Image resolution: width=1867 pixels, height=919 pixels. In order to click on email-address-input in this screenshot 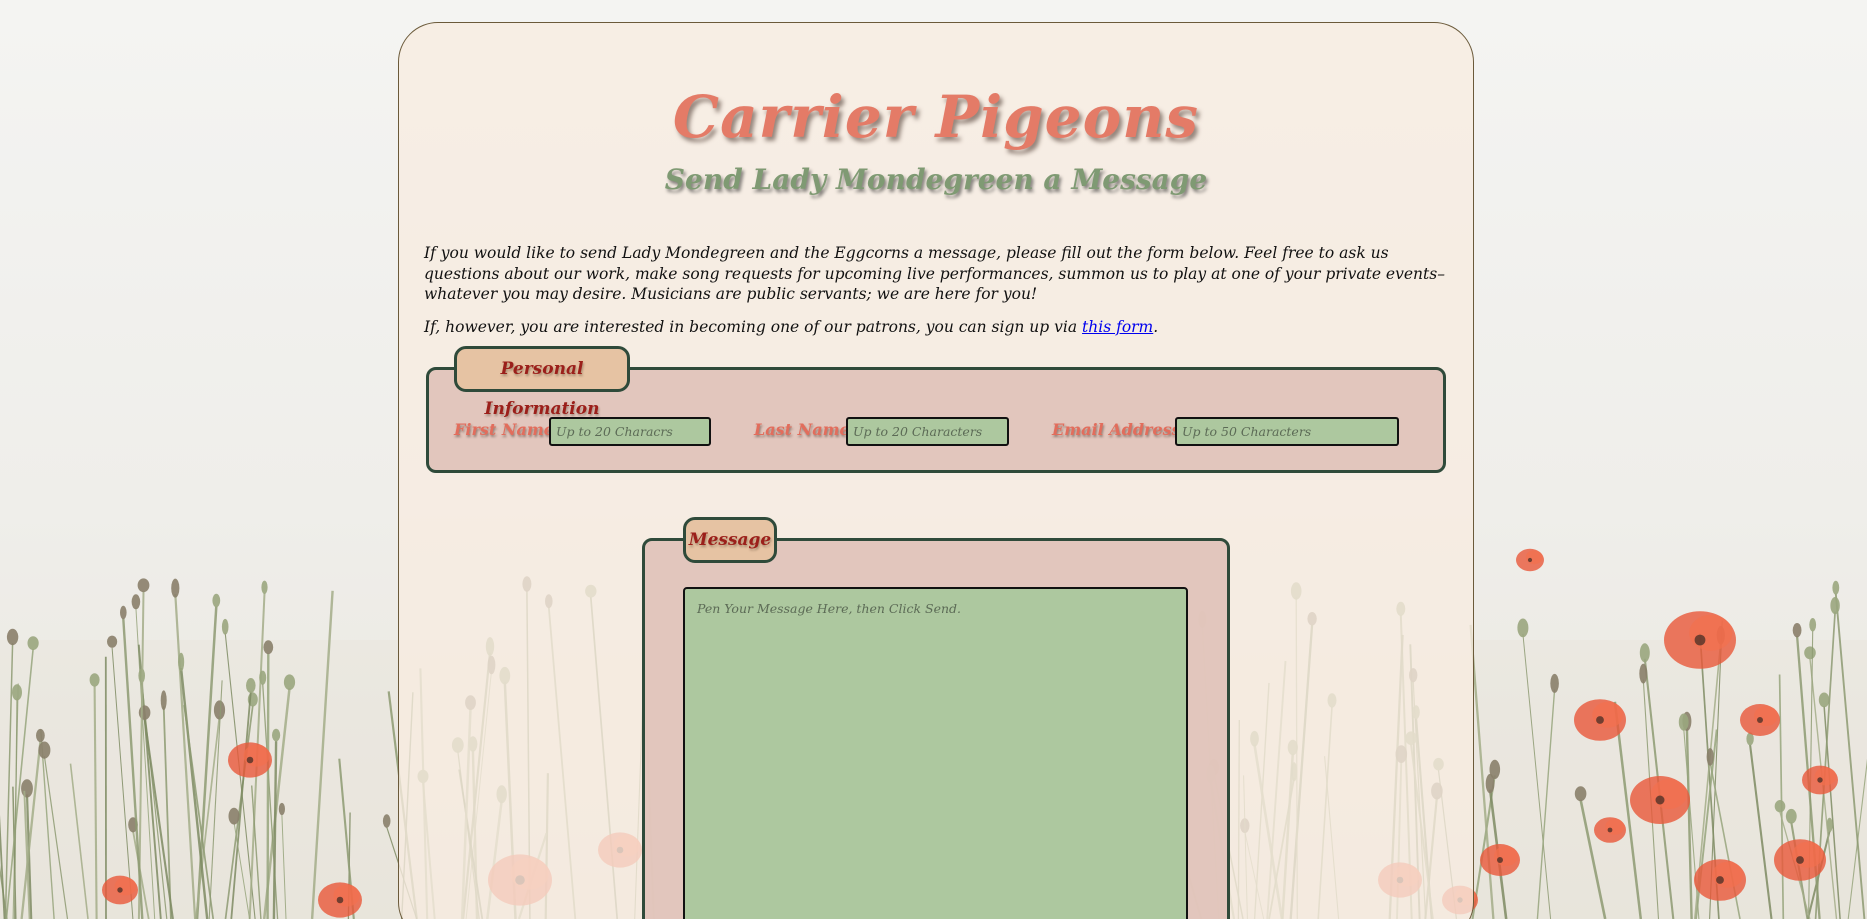, I will do `click(1287, 431)`.